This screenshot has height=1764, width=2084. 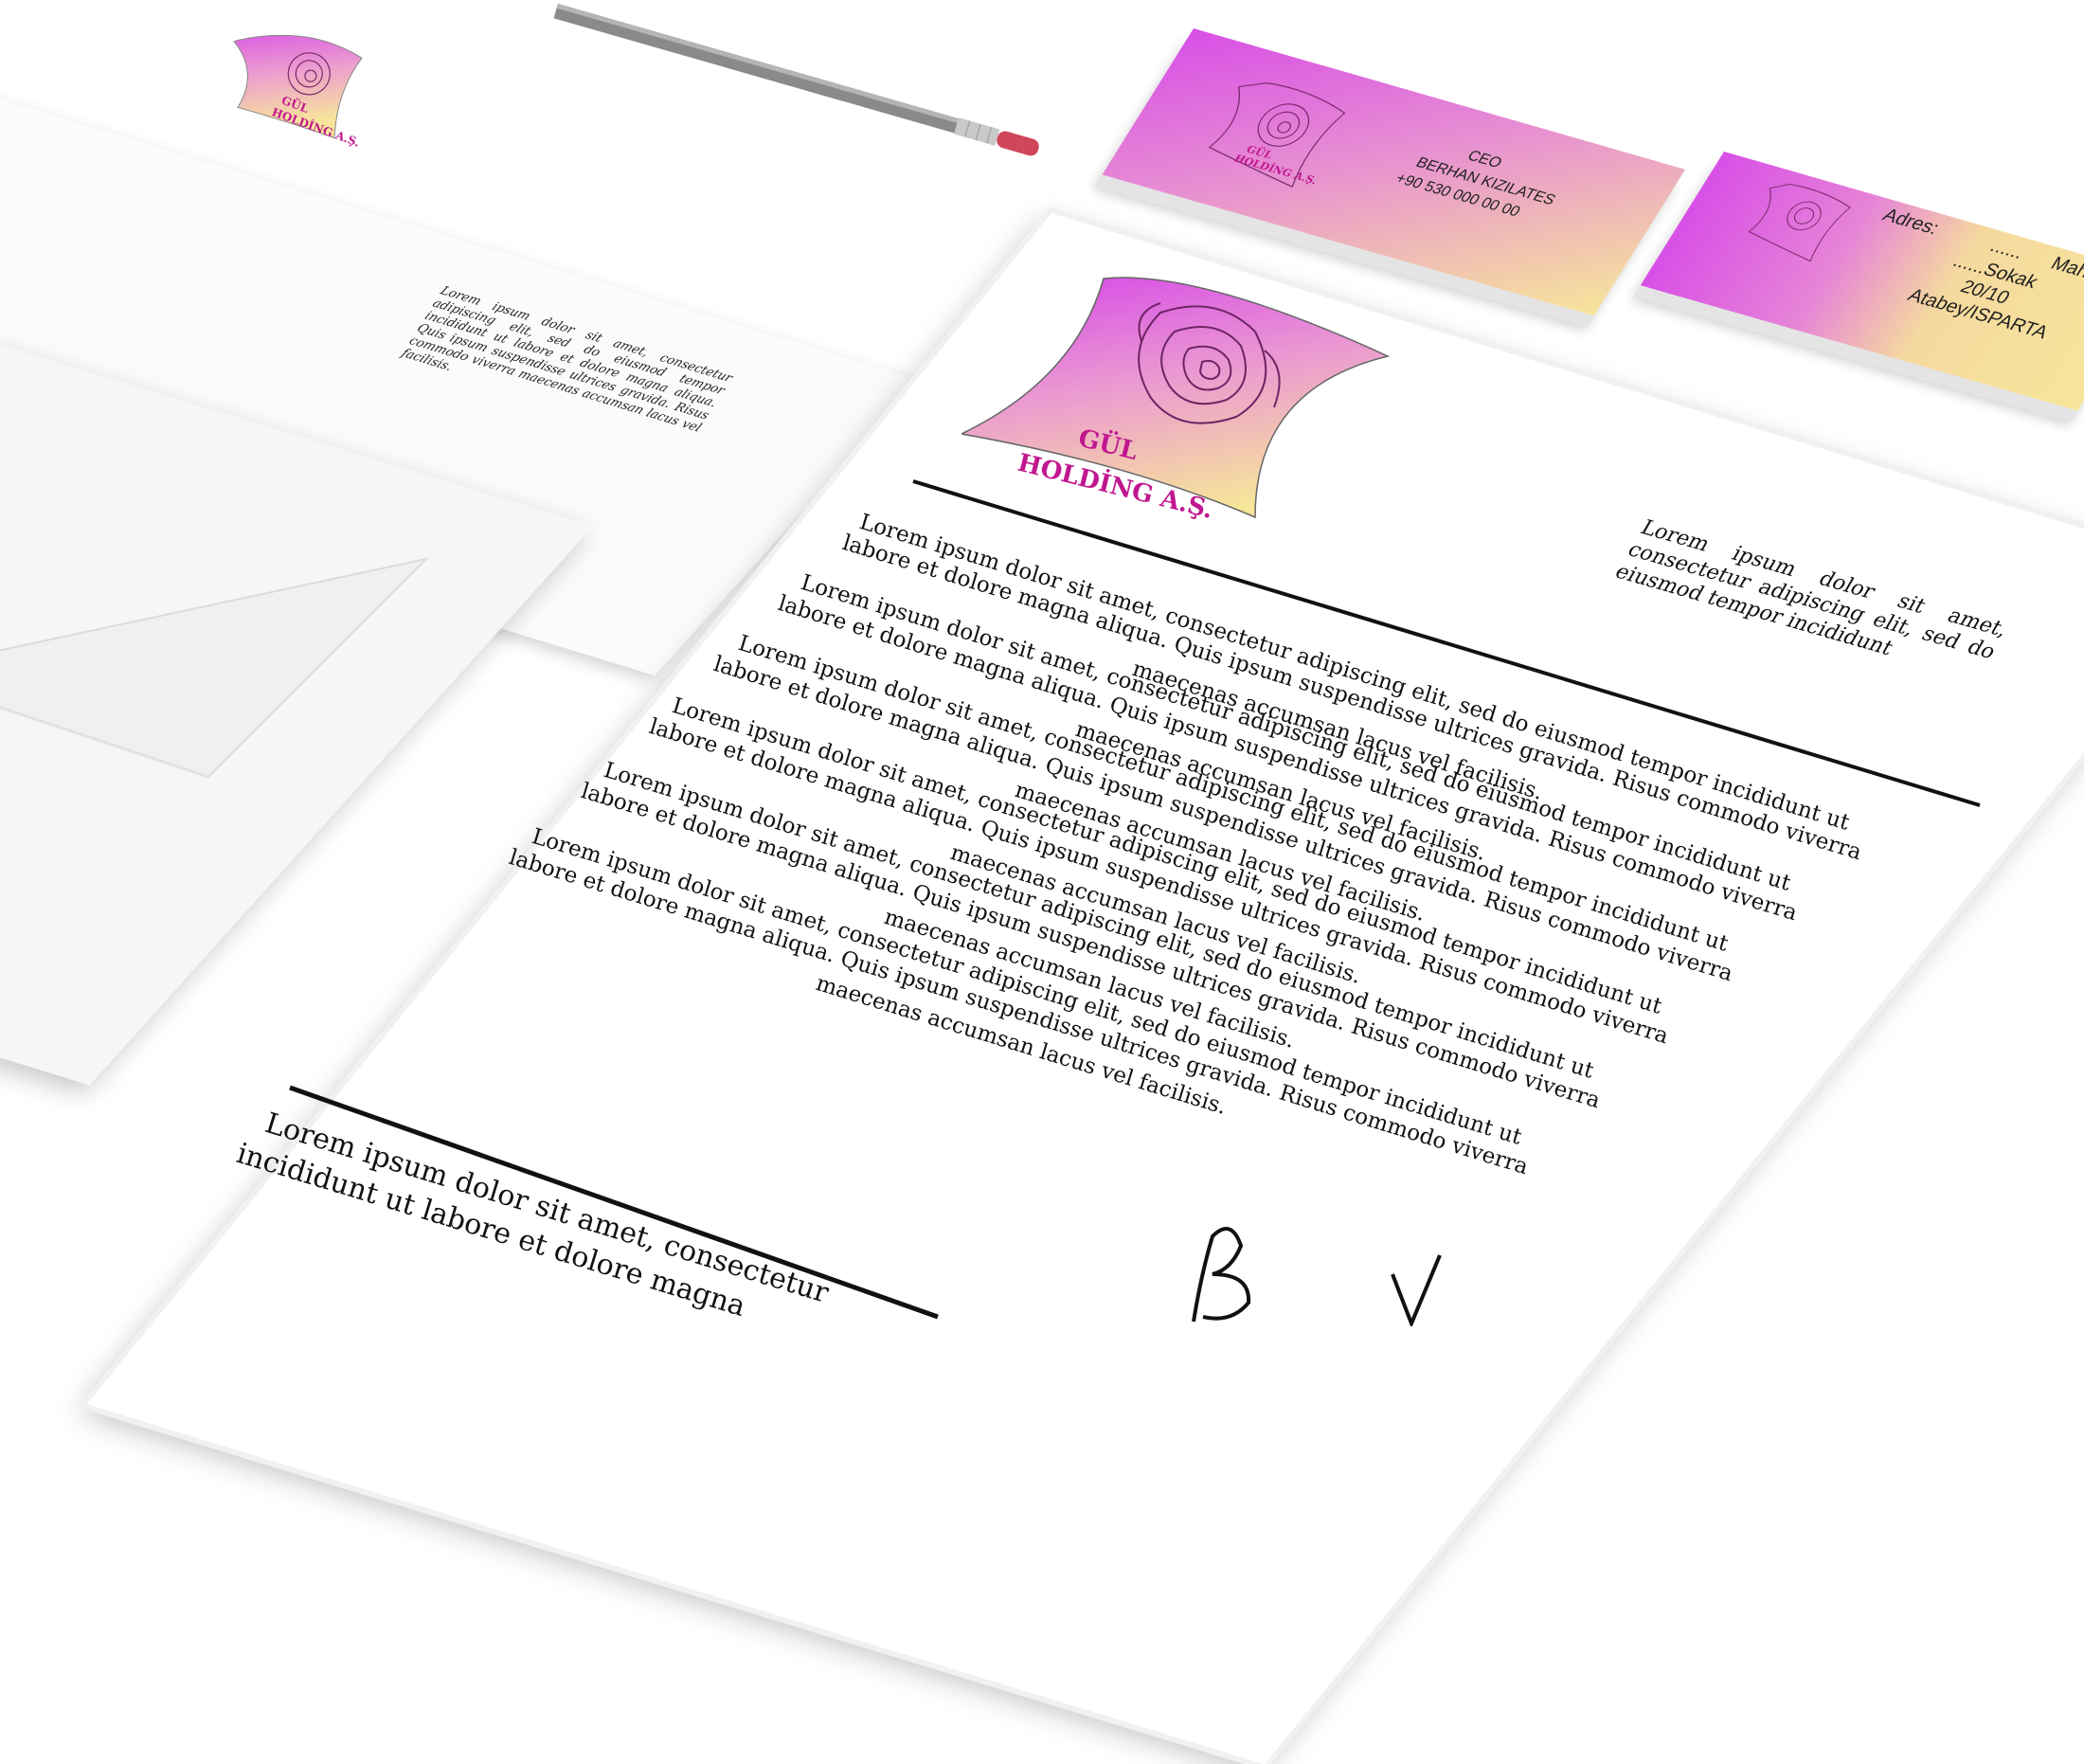 I want to click on signature, so click(x=1317, y=1276).